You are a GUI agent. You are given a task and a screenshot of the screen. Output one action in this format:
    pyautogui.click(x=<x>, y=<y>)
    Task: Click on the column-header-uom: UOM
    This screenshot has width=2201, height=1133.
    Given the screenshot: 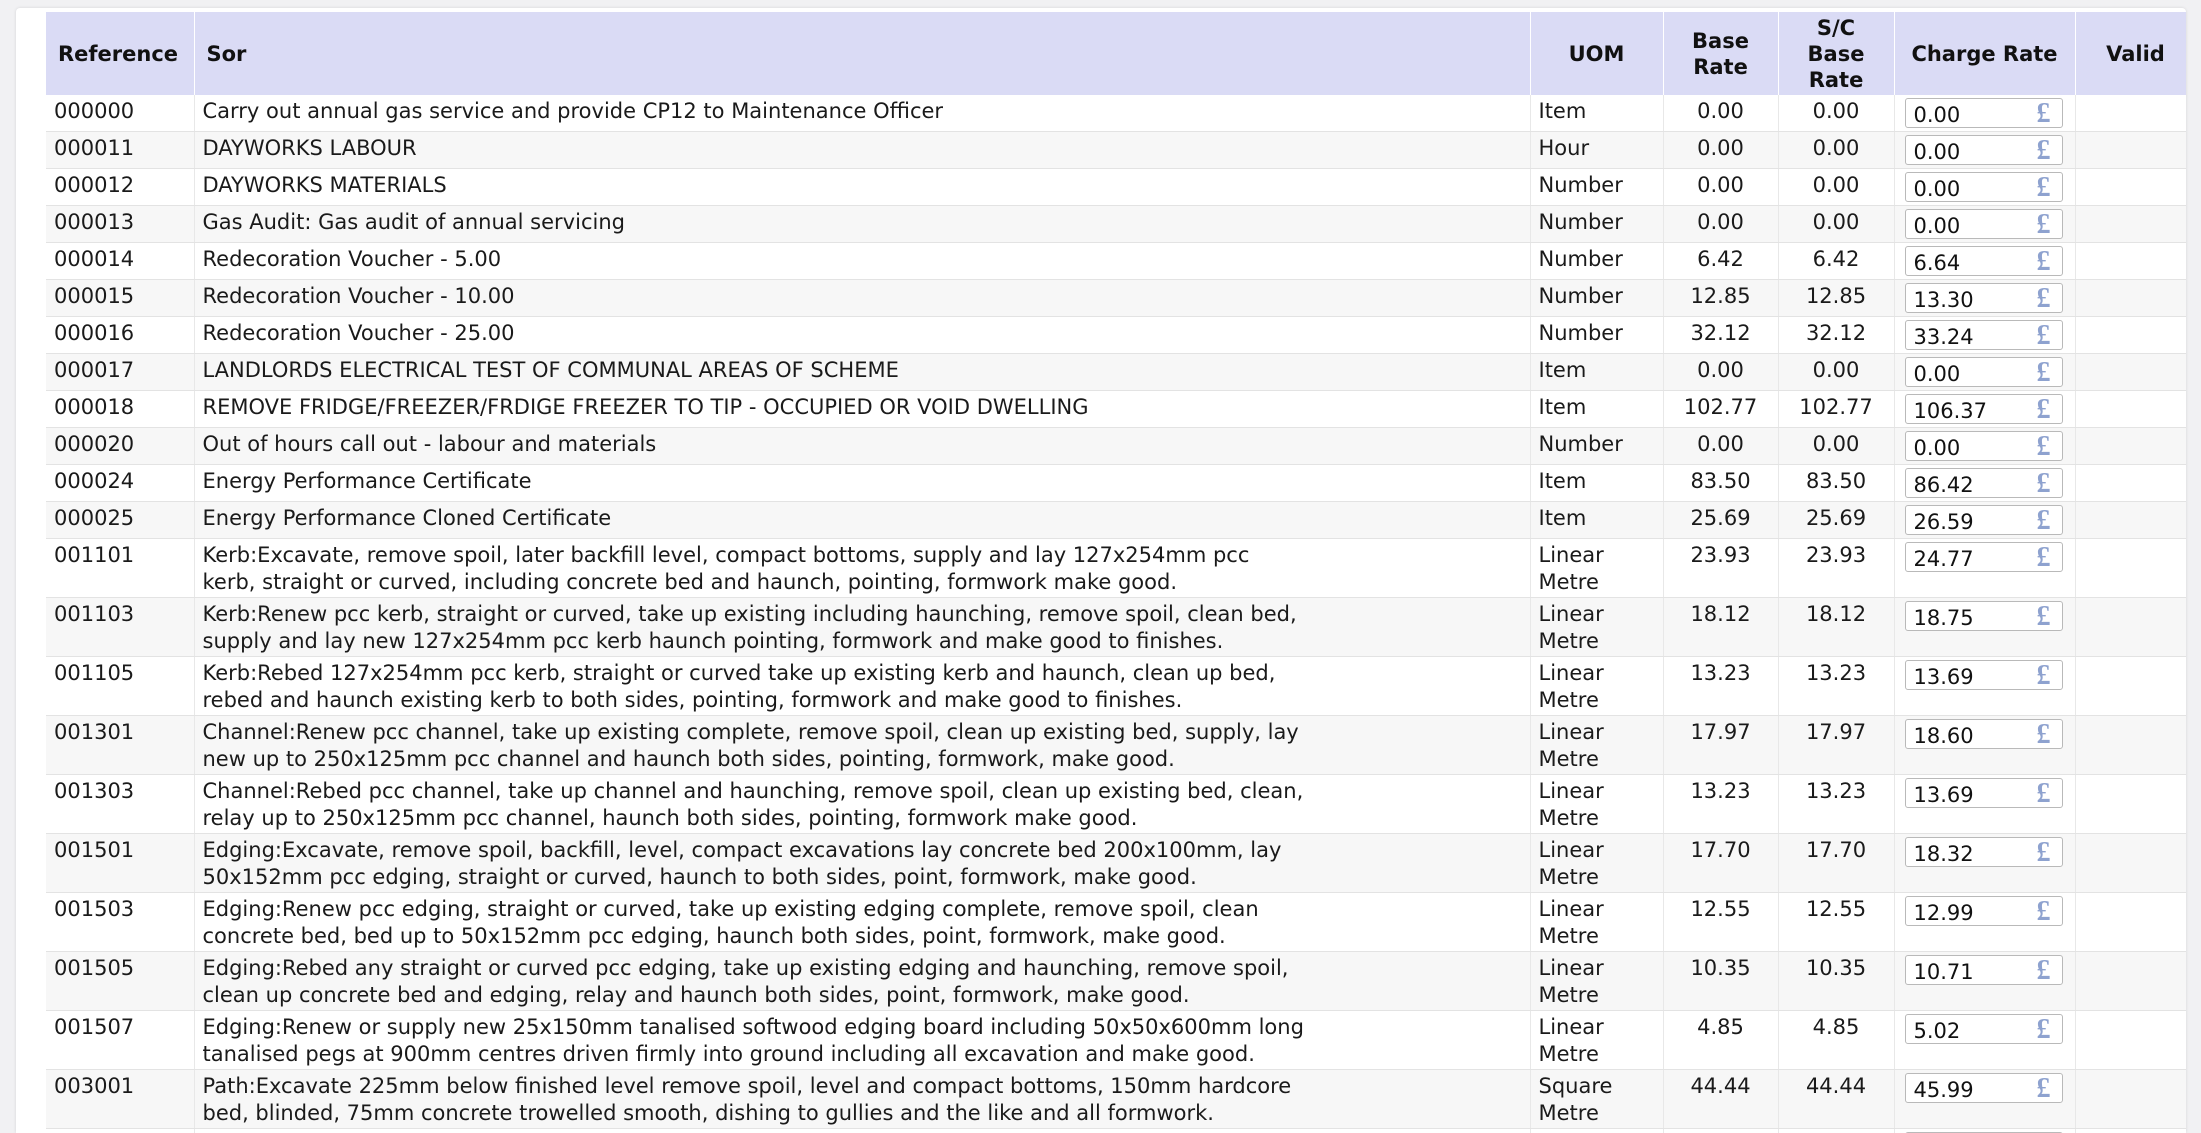 What is the action you would take?
    pyautogui.click(x=1597, y=53)
    